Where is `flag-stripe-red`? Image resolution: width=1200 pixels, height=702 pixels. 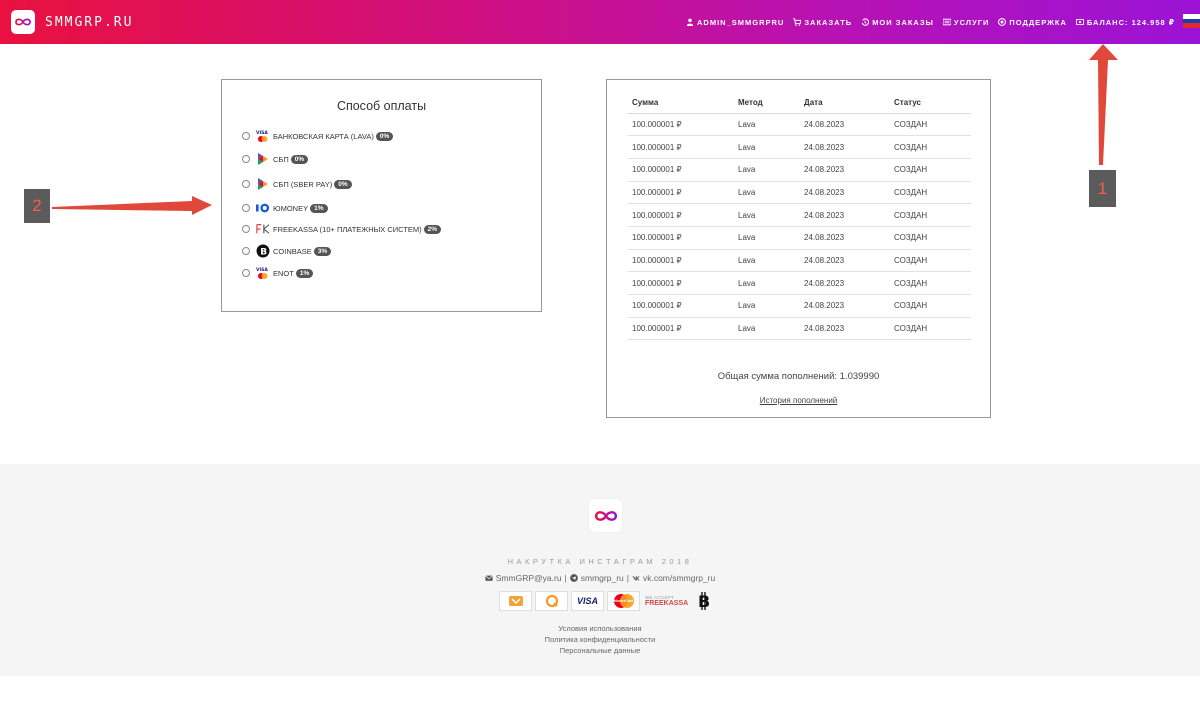
flag-stripe-red is located at coordinates (1191, 25).